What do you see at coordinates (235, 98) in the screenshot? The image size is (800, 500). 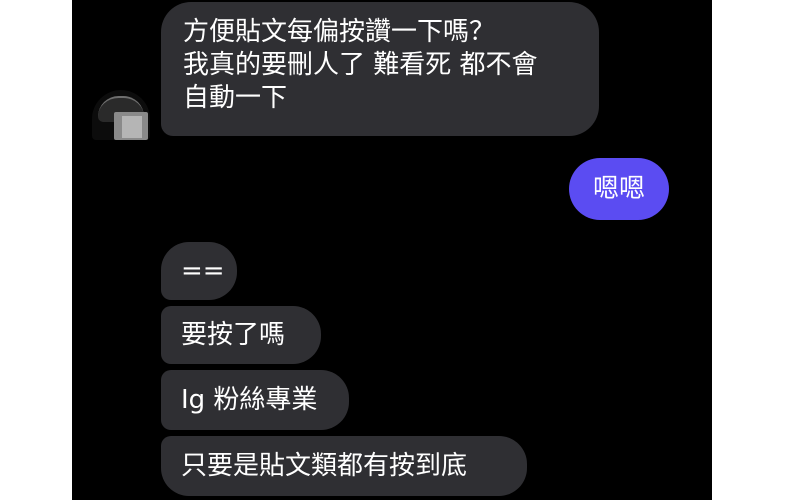 I see `message-text-line: 自動一下` at bounding box center [235, 98].